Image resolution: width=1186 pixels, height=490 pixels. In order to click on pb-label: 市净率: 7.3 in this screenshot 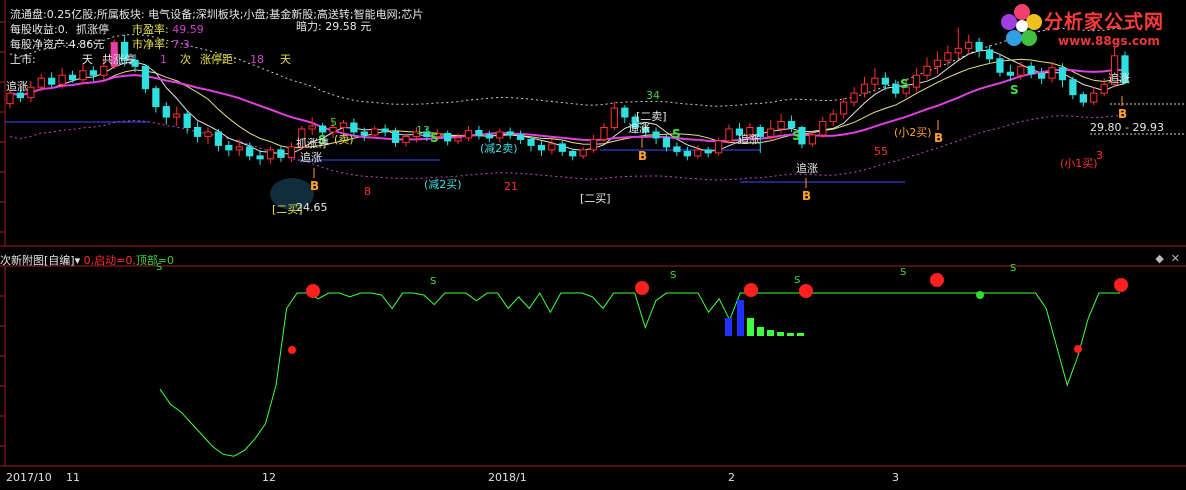, I will do `click(161, 44)`.